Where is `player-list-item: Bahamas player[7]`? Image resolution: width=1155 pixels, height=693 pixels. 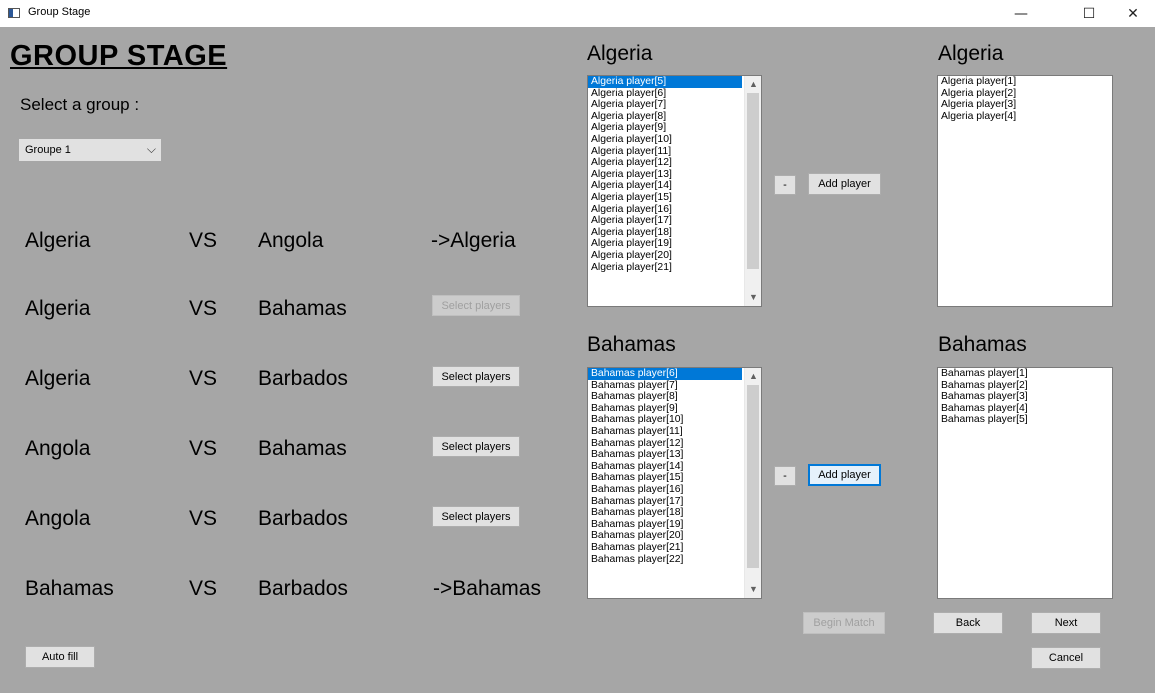 player-list-item: Bahamas player[7] is located at coordinates (674, 386).